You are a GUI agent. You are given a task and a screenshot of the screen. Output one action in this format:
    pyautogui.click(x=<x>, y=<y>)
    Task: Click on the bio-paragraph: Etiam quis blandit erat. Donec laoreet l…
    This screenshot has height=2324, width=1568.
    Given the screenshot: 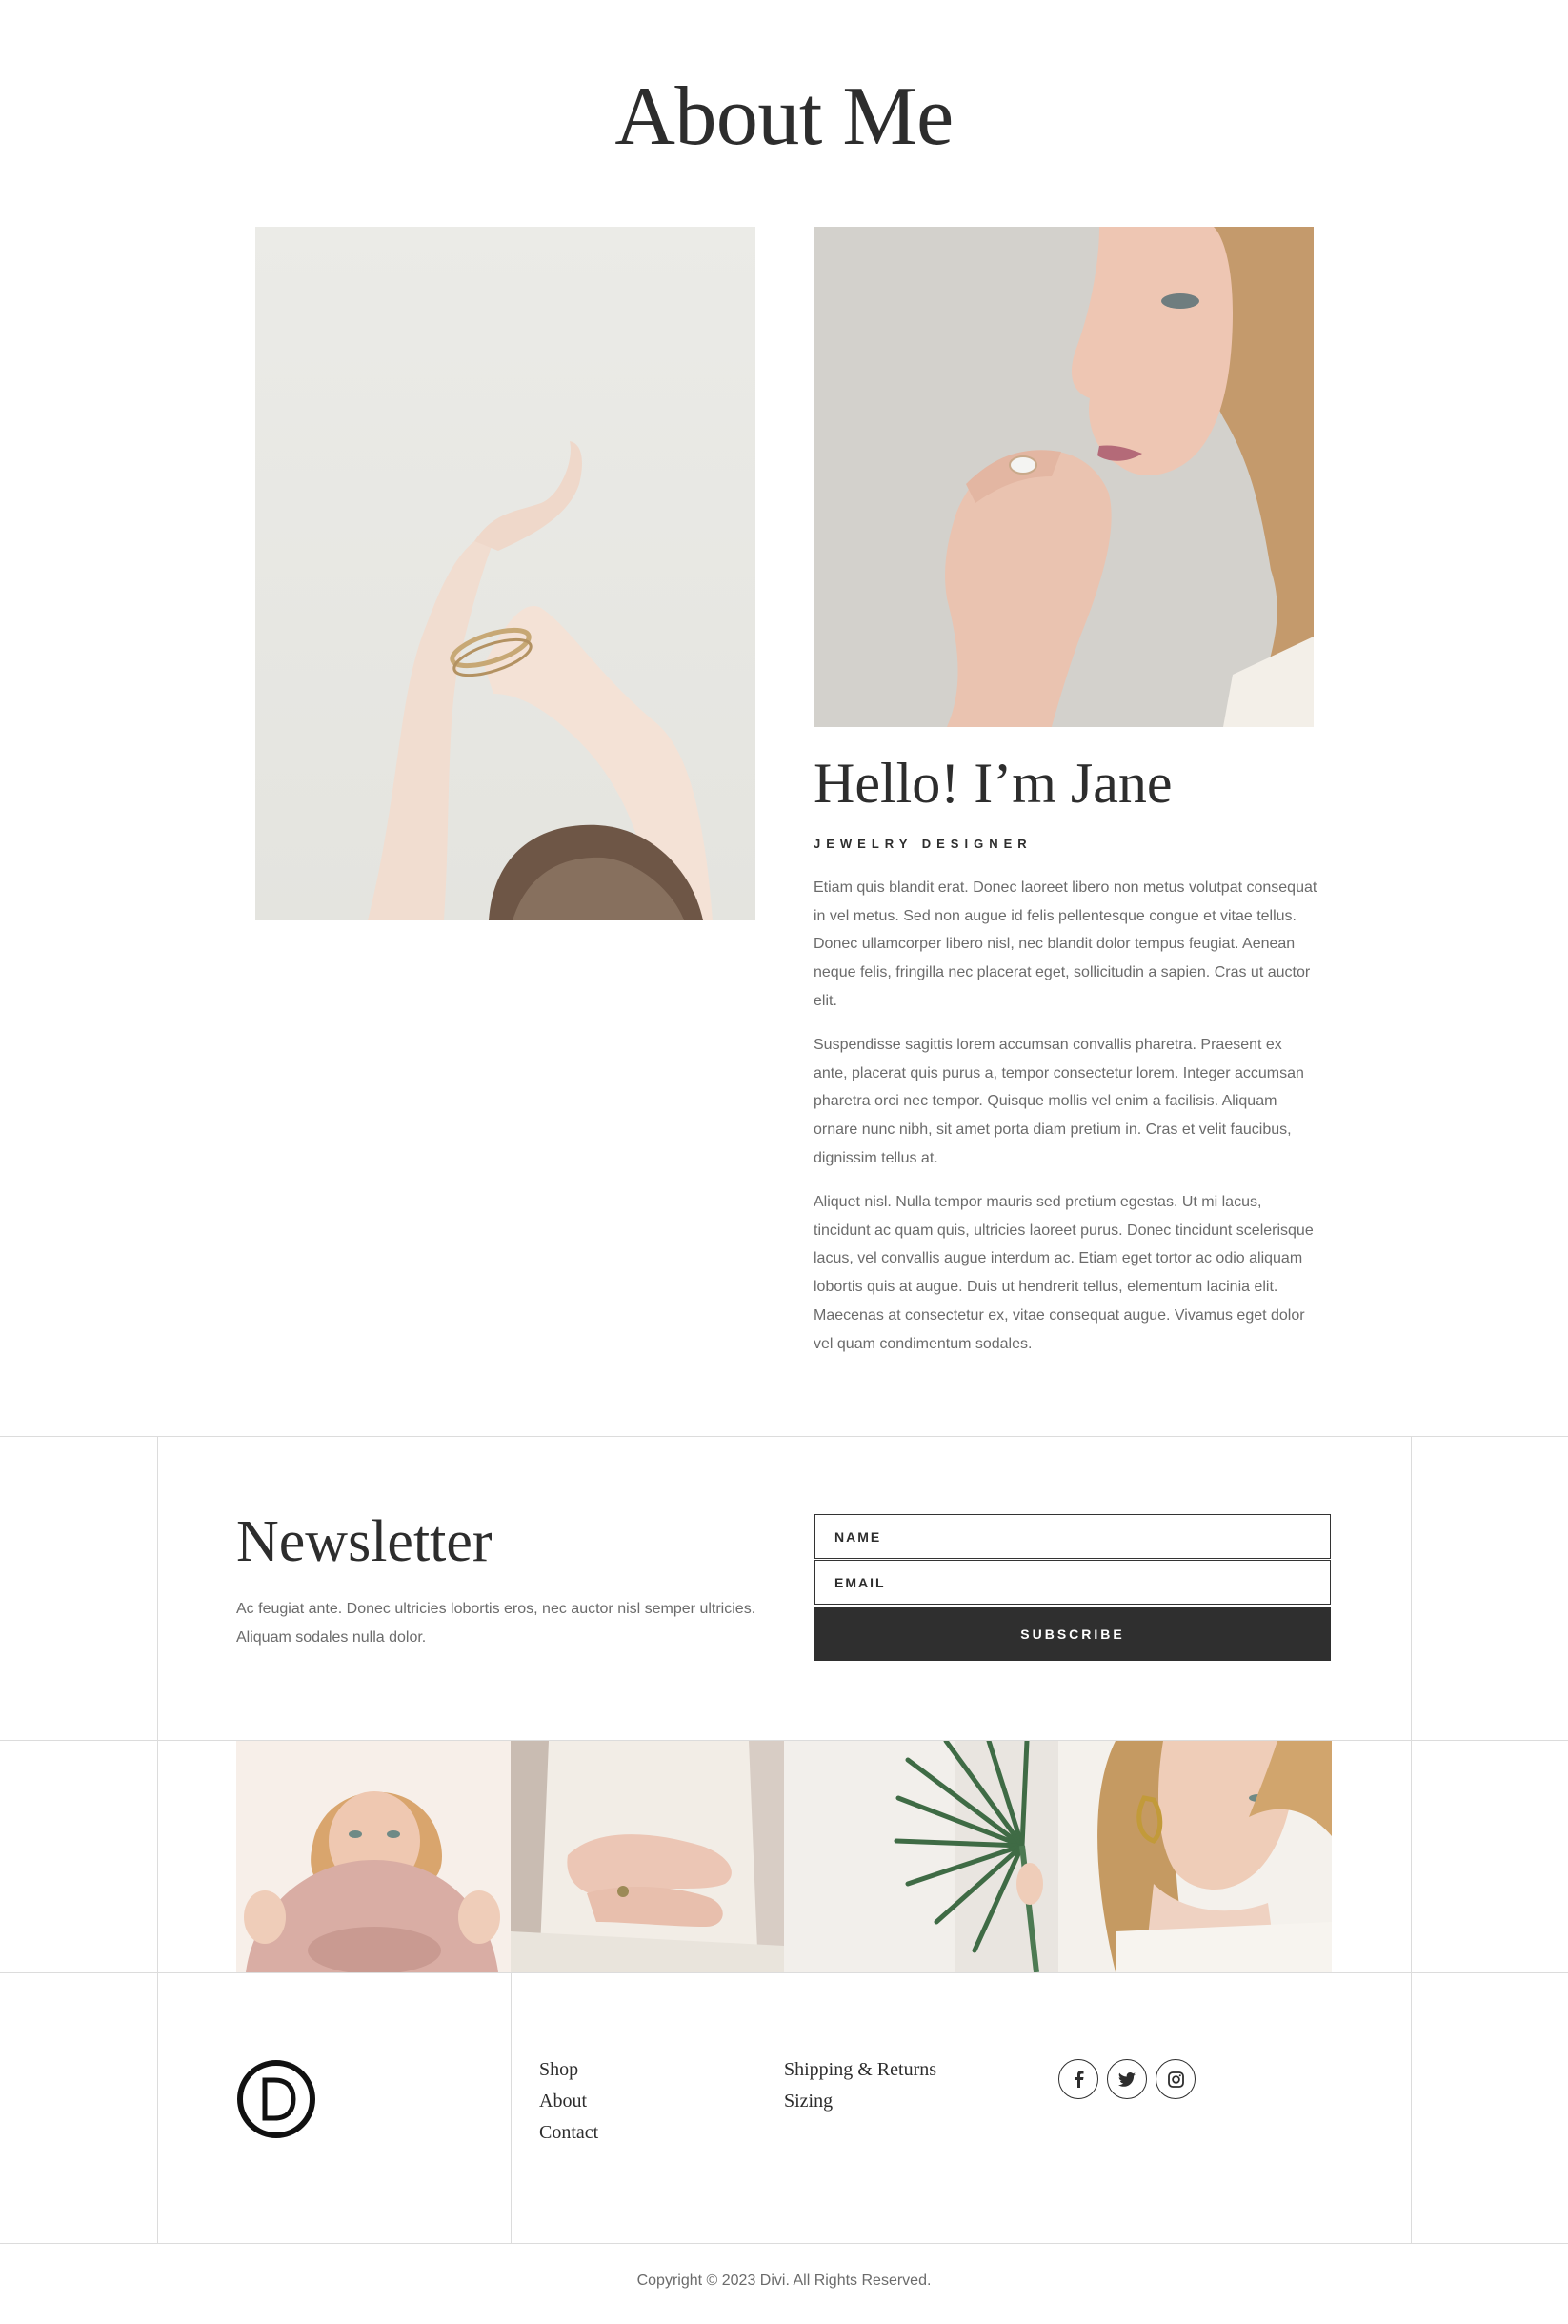 What is the action you would take?
    pyautogui.click(x=1065, y=944)
    